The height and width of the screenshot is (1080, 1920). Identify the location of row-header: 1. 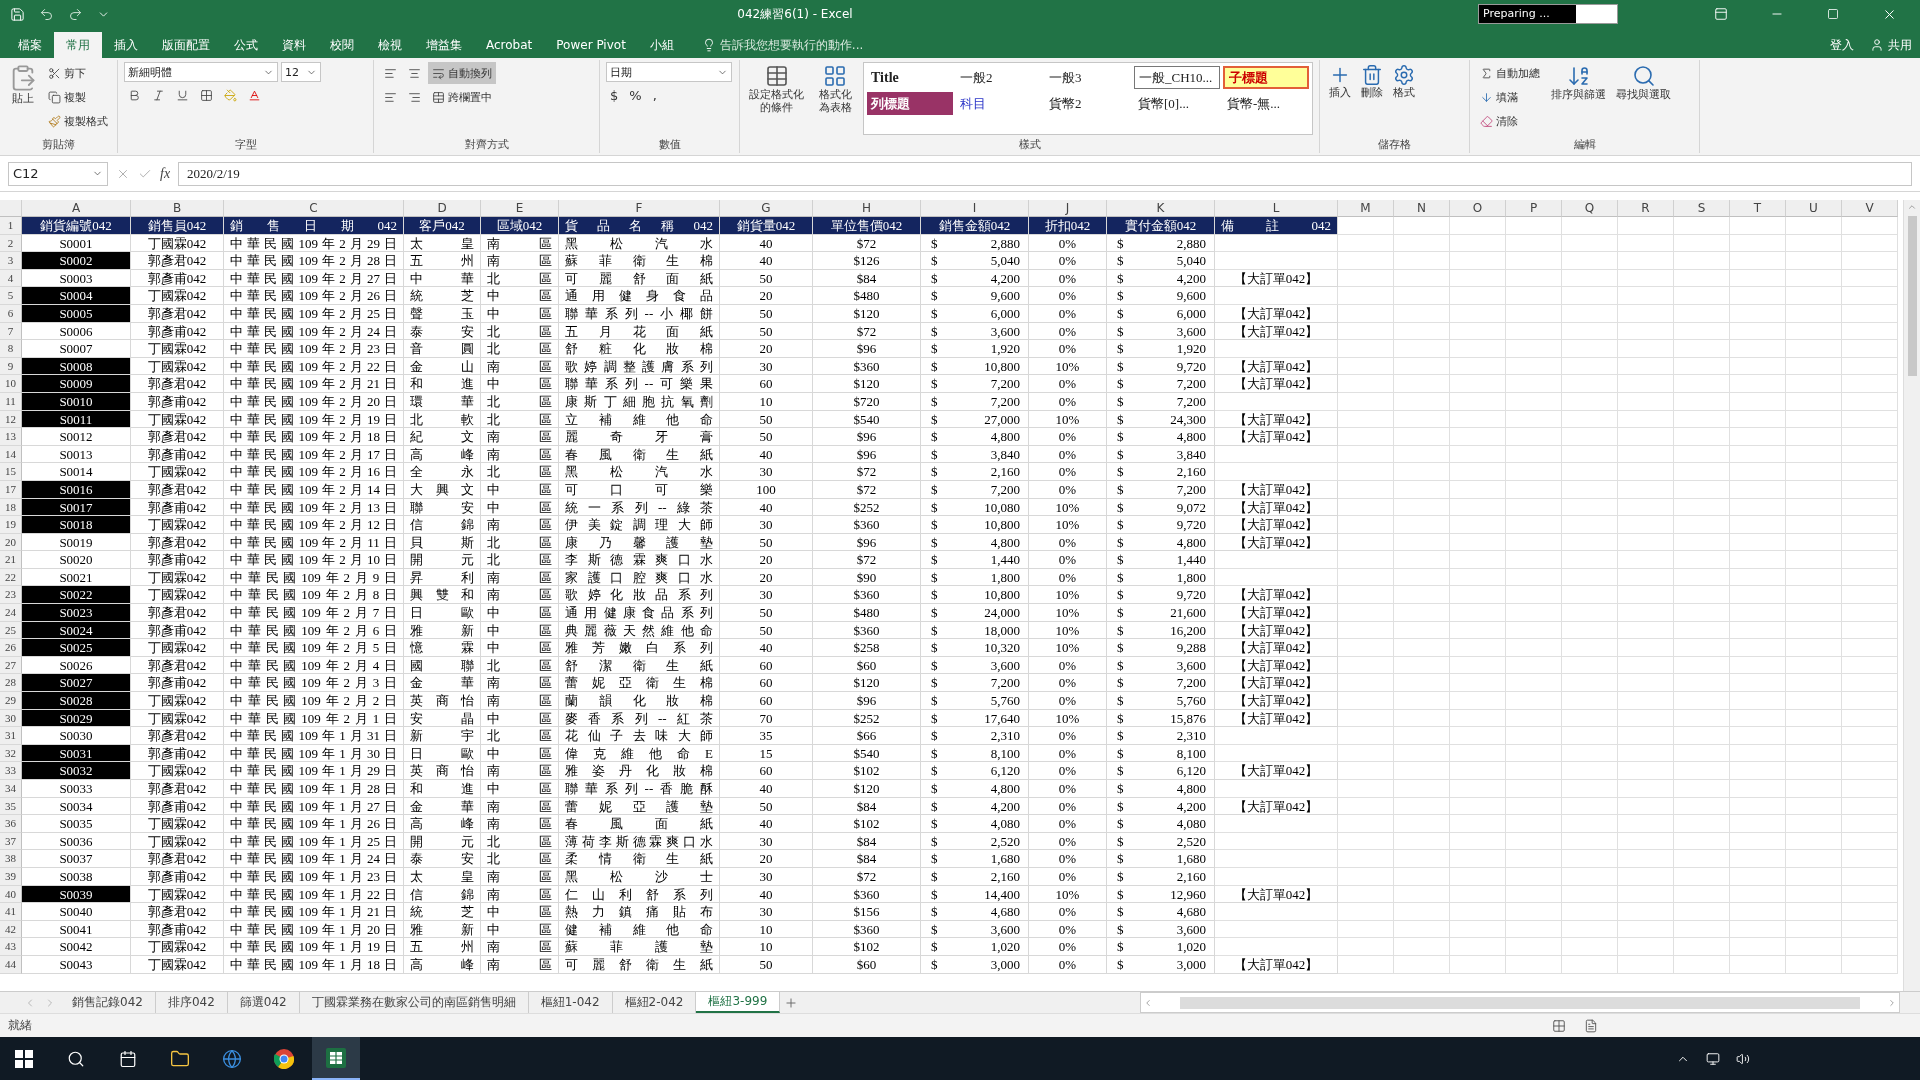
(11, 226).